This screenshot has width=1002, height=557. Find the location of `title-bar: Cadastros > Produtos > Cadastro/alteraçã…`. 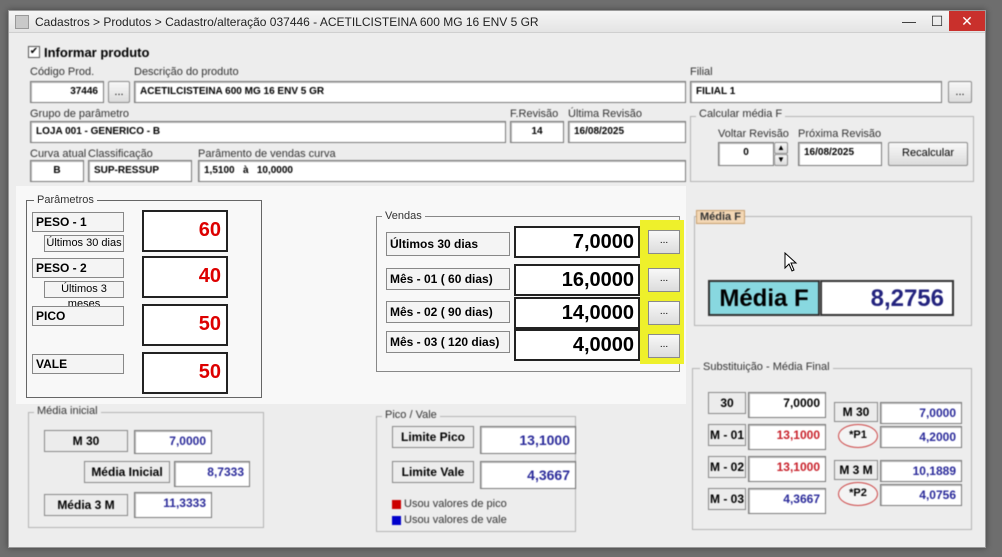

title-bar: Cadastros > Produtos > Cadastro/alteraçã… is located at coordinates (497, 22).